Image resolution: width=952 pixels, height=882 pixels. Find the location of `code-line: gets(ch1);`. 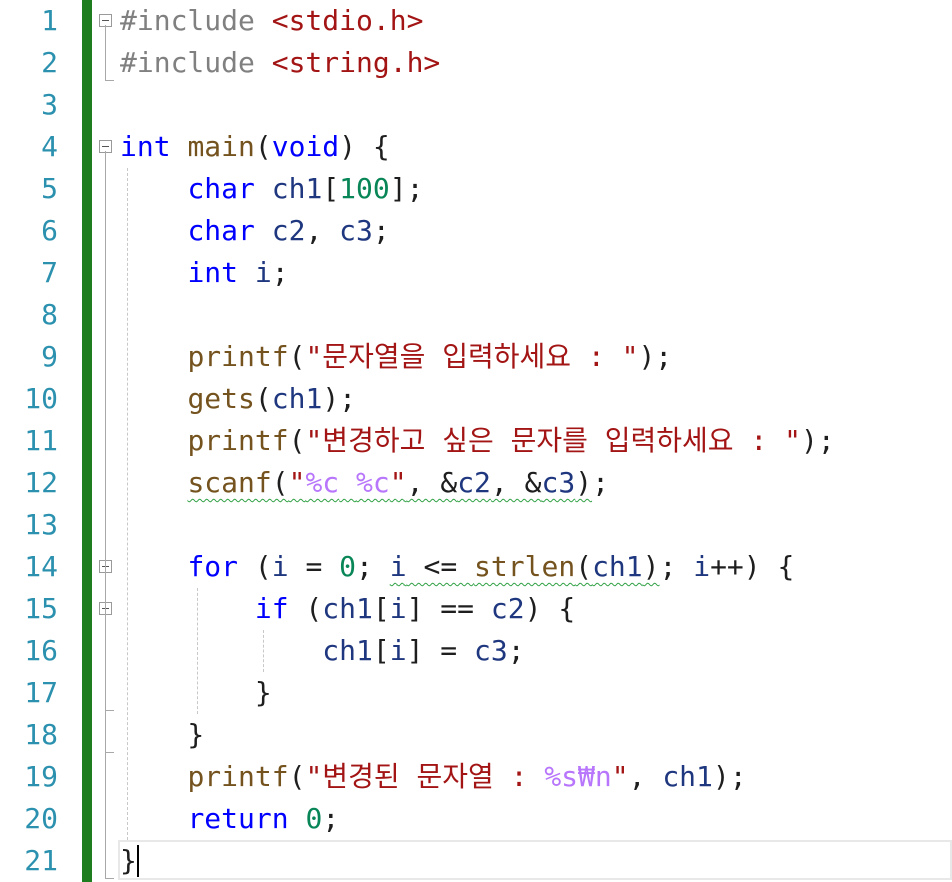

code-line: gets(ch1); is located at coordinates (238, 399).